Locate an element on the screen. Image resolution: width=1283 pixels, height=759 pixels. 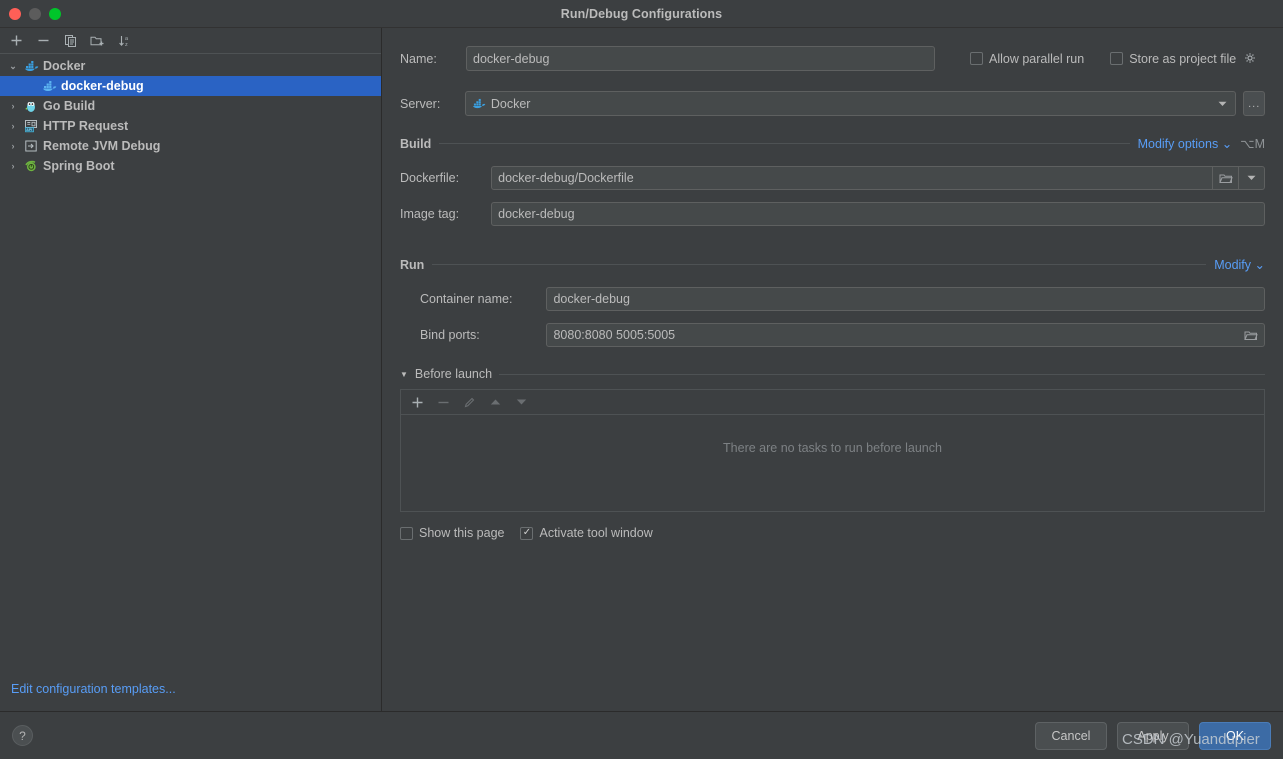
tree-item-label: Remote JVM Debug is located at coordinates (102, 146).